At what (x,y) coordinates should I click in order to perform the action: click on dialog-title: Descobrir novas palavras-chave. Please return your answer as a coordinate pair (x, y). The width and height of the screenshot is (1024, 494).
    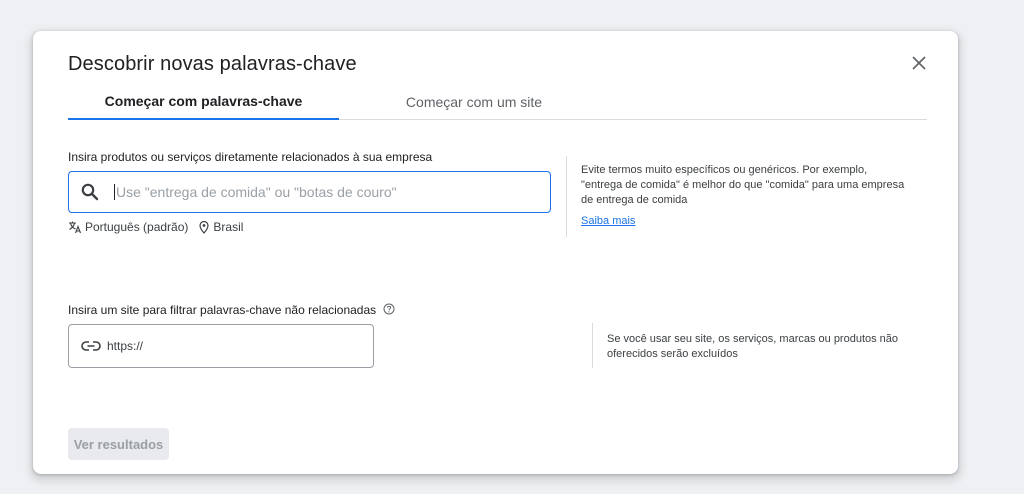
    Looking at the image, I should click on (212, 64).